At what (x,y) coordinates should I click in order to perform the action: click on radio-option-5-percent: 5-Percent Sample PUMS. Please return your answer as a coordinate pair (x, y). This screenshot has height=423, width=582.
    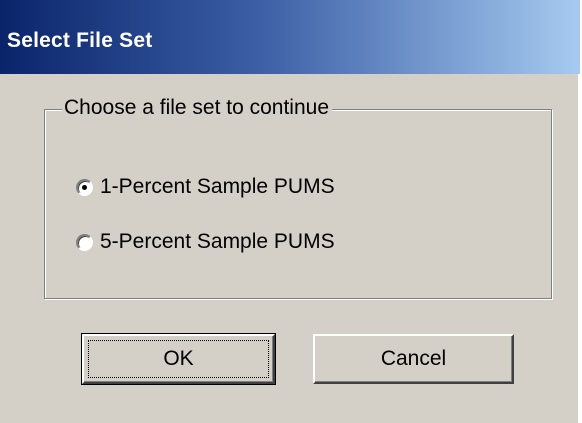
    Looking at the image, I should click on (205, 242).